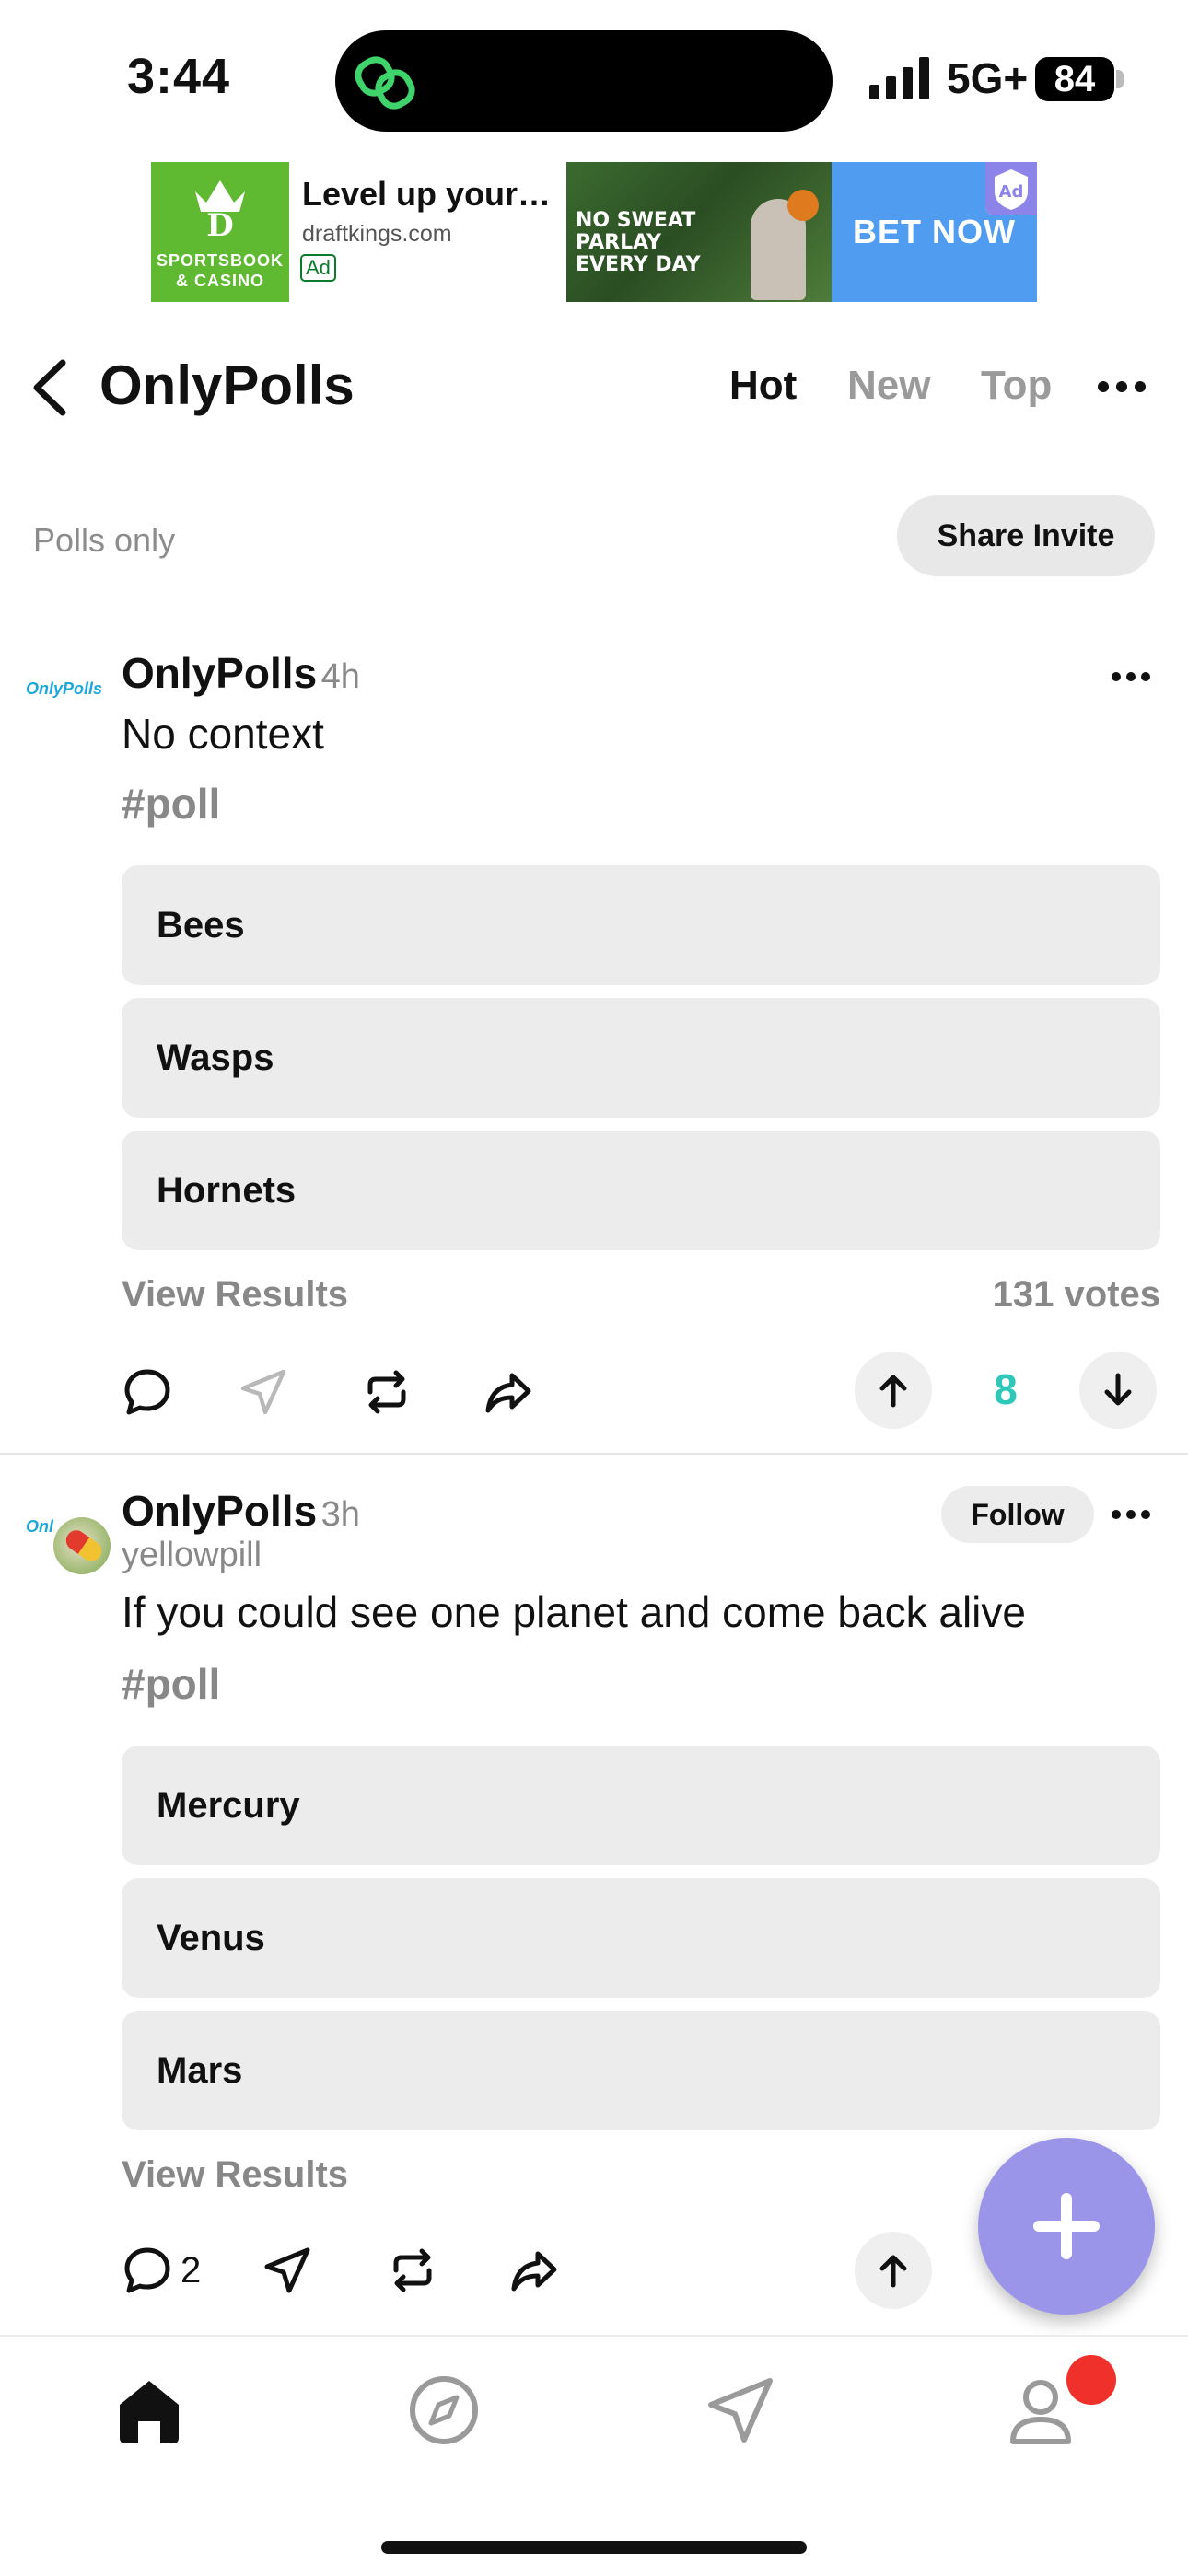  I want to click on ad-image: NO SWEAT PARLAY EVERY DAY, so click(699, 232).